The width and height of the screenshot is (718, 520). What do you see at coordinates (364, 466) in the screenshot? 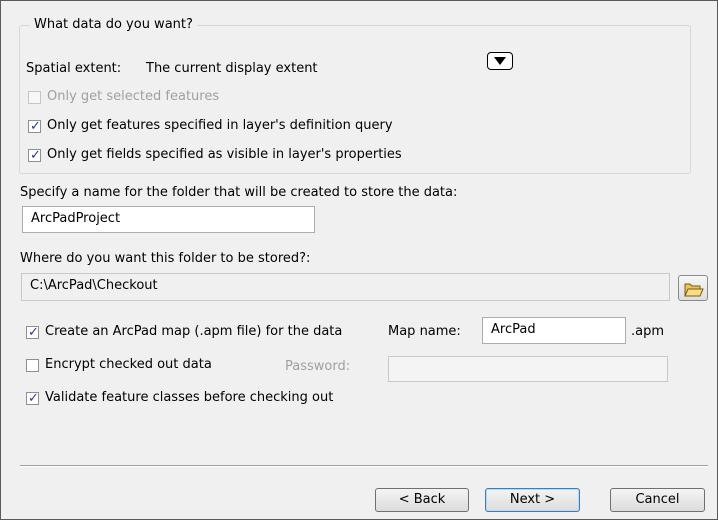
I see `separator` at bounding box center [364, 466].